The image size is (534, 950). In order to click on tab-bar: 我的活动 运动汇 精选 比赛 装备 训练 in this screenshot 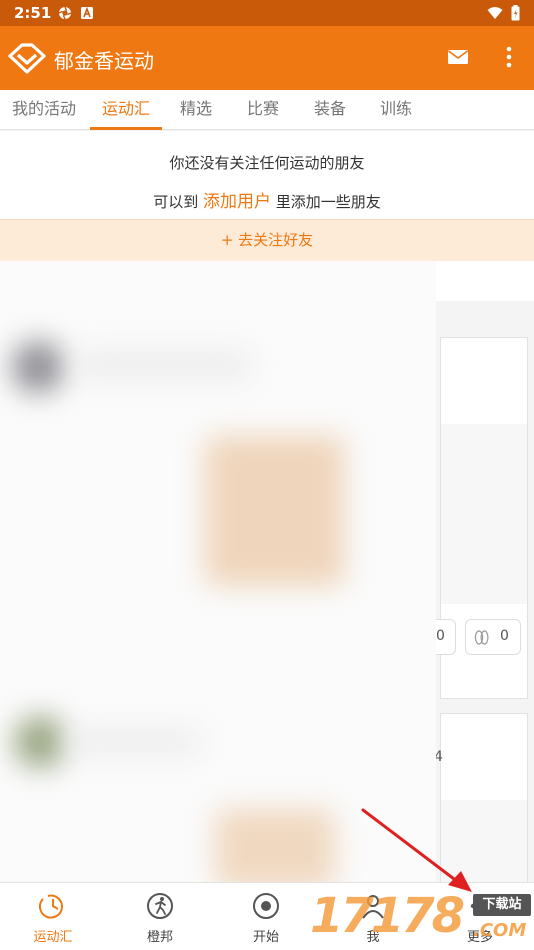, I will do `click(267, 110)`.